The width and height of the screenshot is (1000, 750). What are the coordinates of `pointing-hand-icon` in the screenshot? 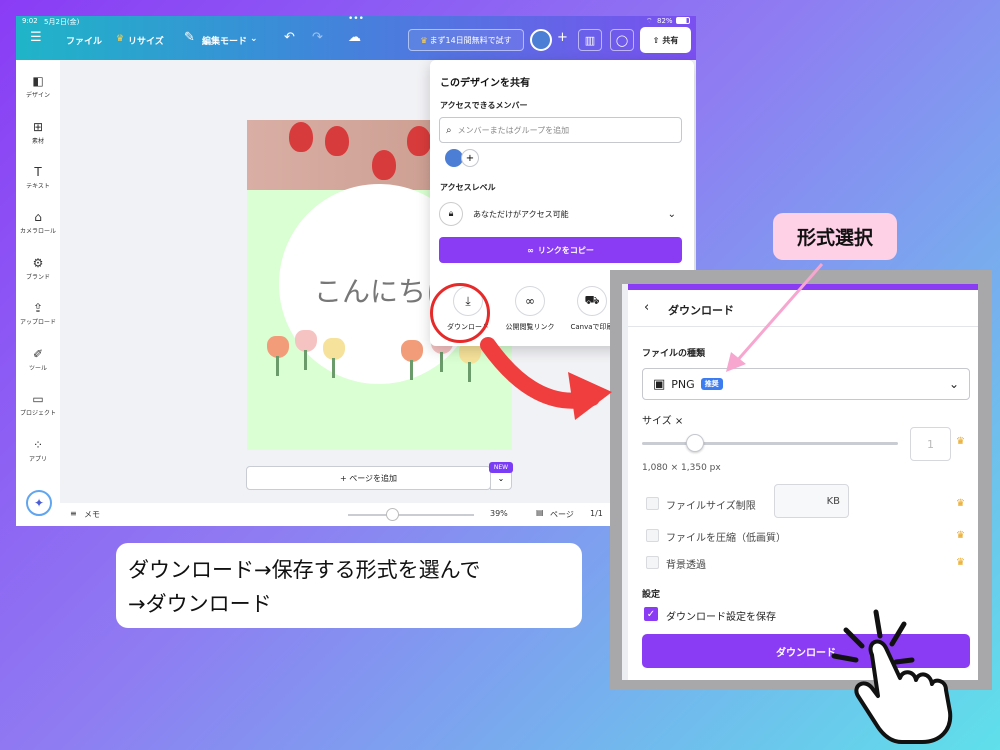 It's located at (903, 691).